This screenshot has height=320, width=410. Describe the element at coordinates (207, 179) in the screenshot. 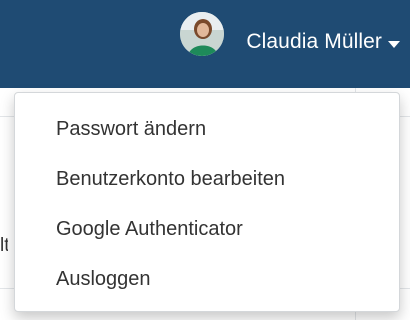

I see `menu-item-edit-account: Benutzerkonto bearbeiten` at that location.